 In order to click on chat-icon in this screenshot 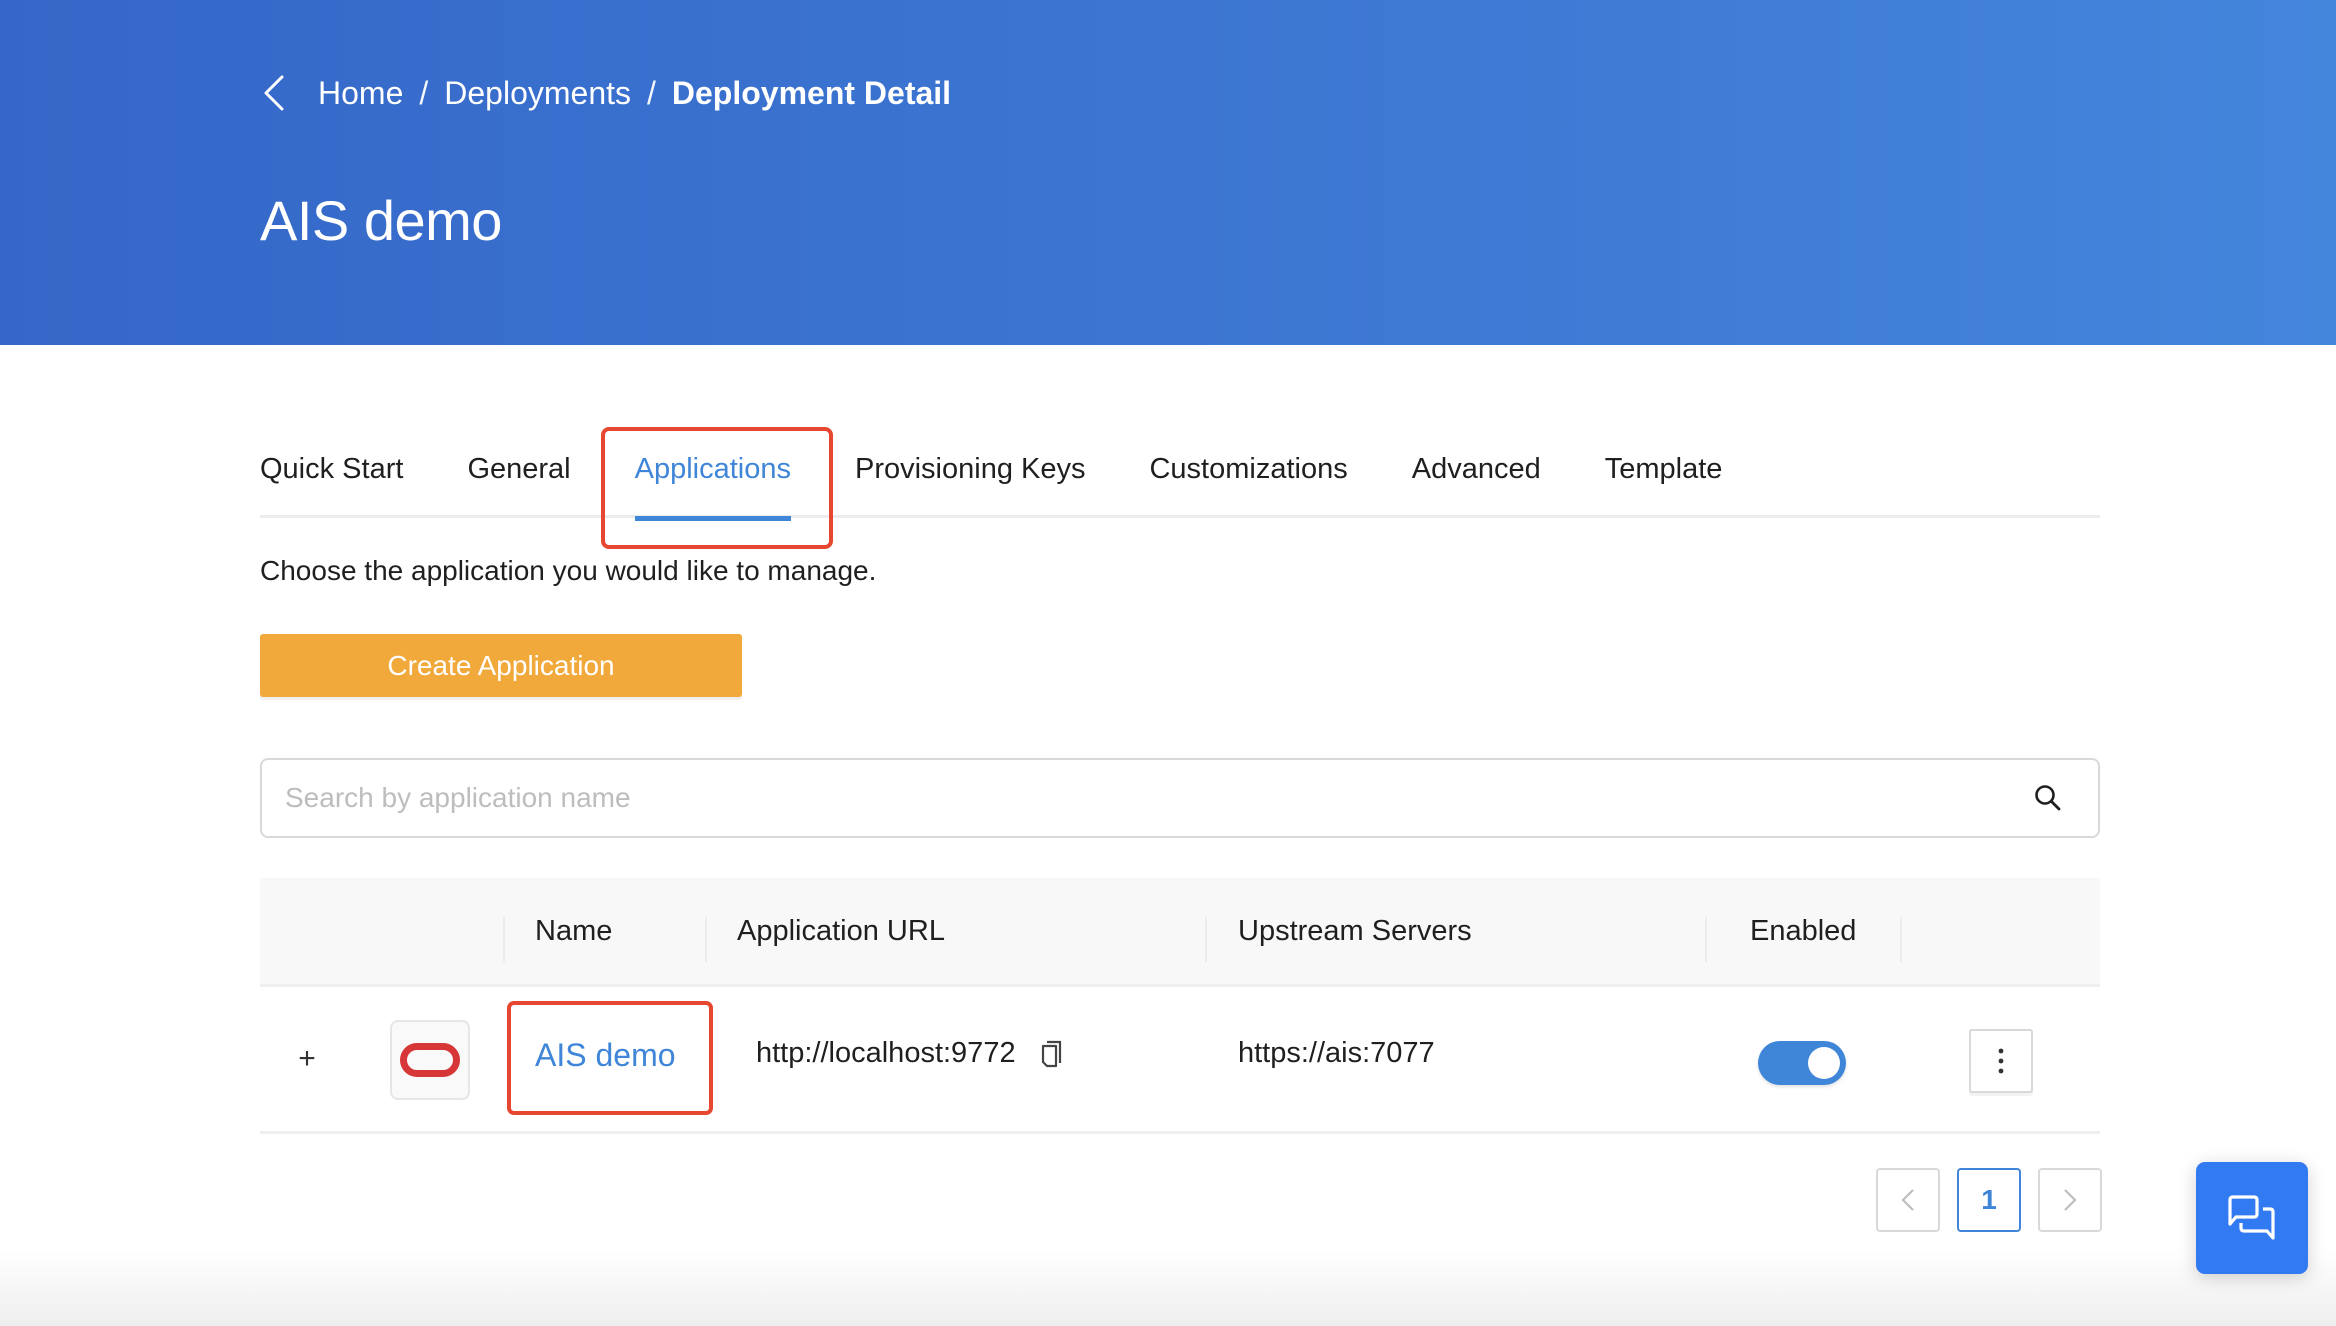, I will do `click(2251, 1217)`.